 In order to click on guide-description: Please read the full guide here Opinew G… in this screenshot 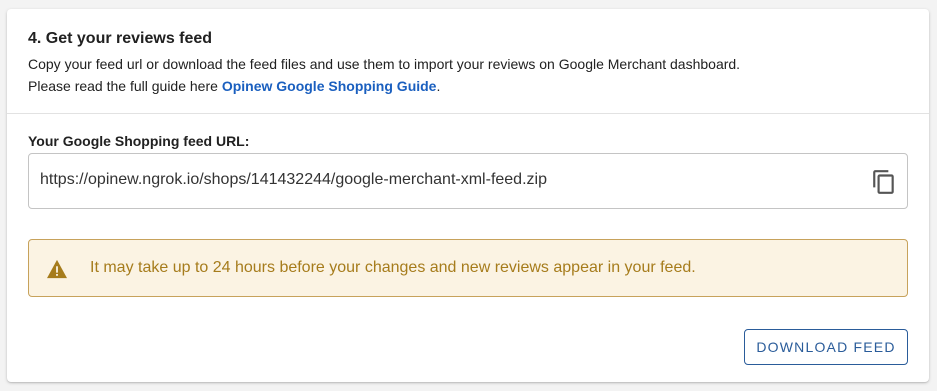, I will do `click(234, 86)`.